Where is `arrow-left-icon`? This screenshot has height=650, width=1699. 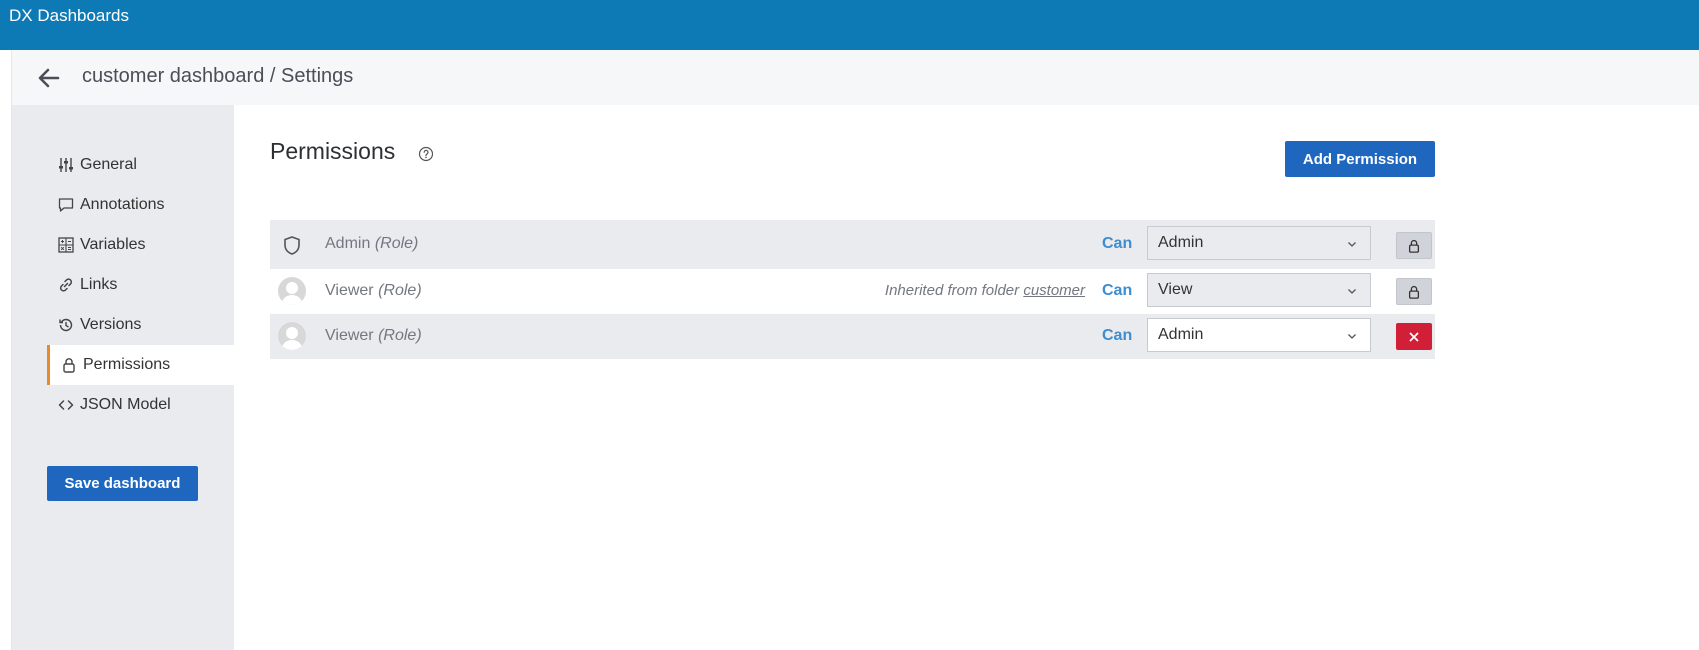
arrow-left-icon is located at coordinates (49, 78).